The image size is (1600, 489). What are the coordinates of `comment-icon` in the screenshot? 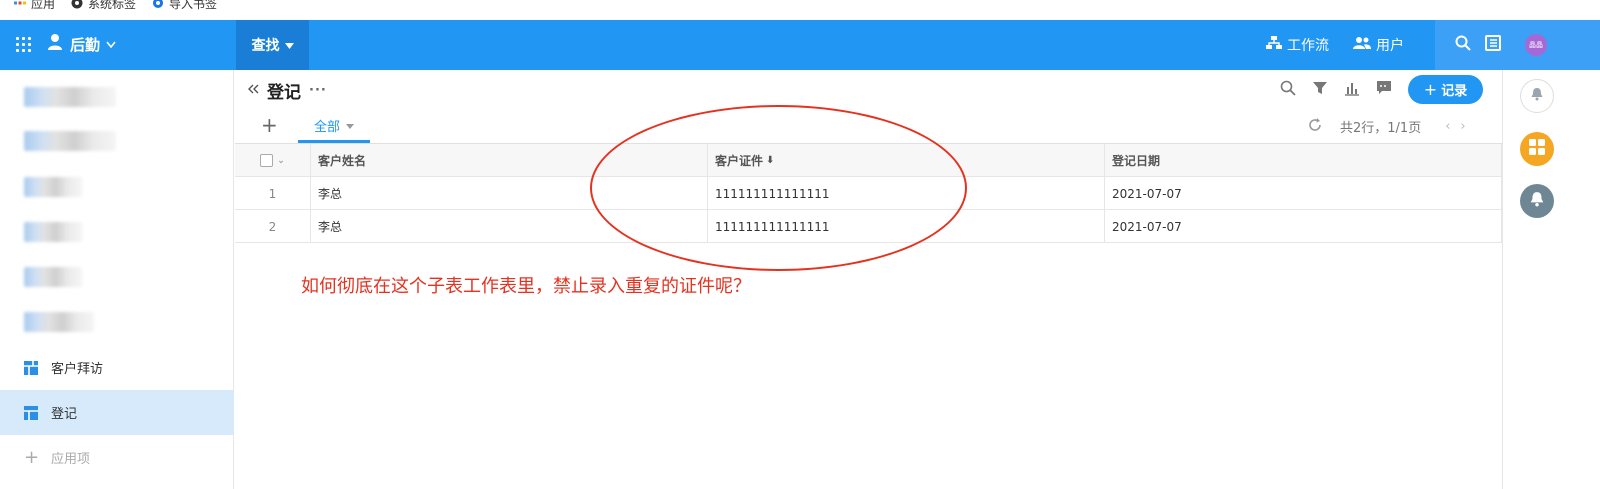 It's located at (1384, 90).